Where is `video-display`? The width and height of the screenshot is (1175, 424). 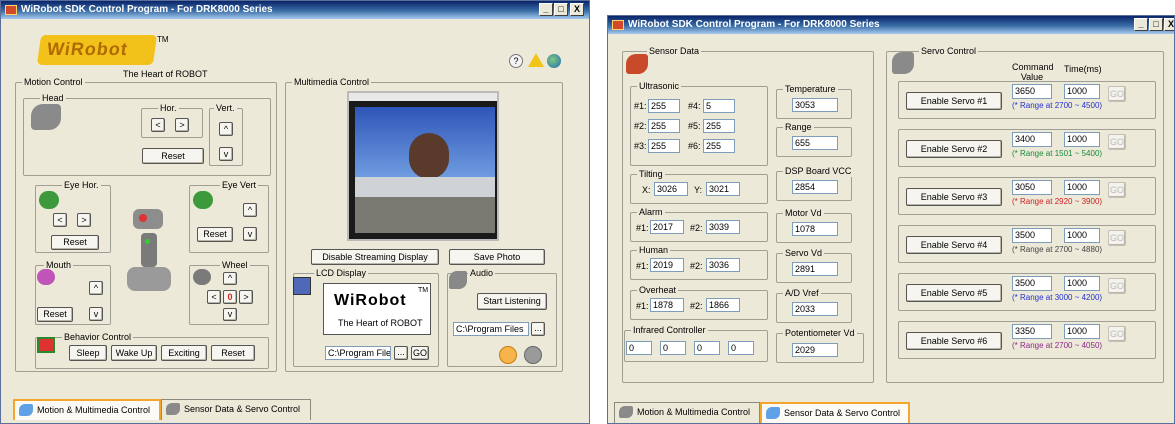 video-display is located at coordinates (423, 166).